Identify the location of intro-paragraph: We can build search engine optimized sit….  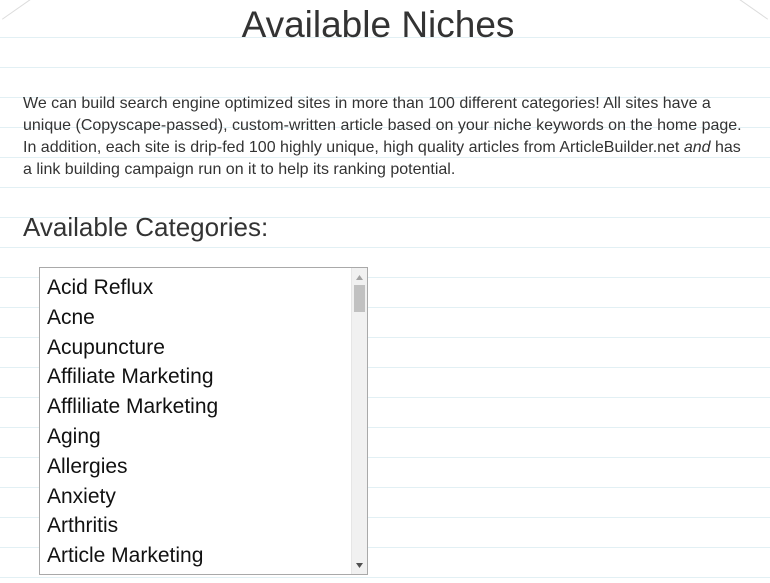
(383, 137).